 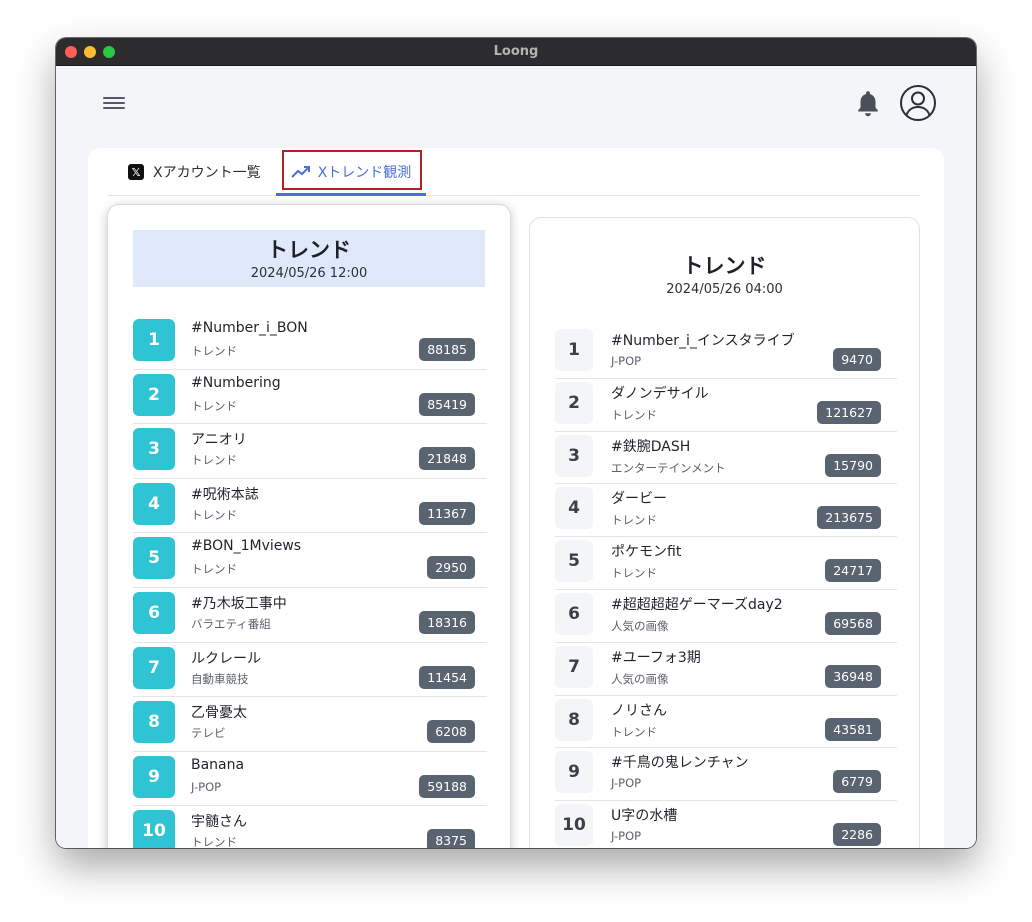 I want to click on title-bar: Loong, so click(x=516, y=52).